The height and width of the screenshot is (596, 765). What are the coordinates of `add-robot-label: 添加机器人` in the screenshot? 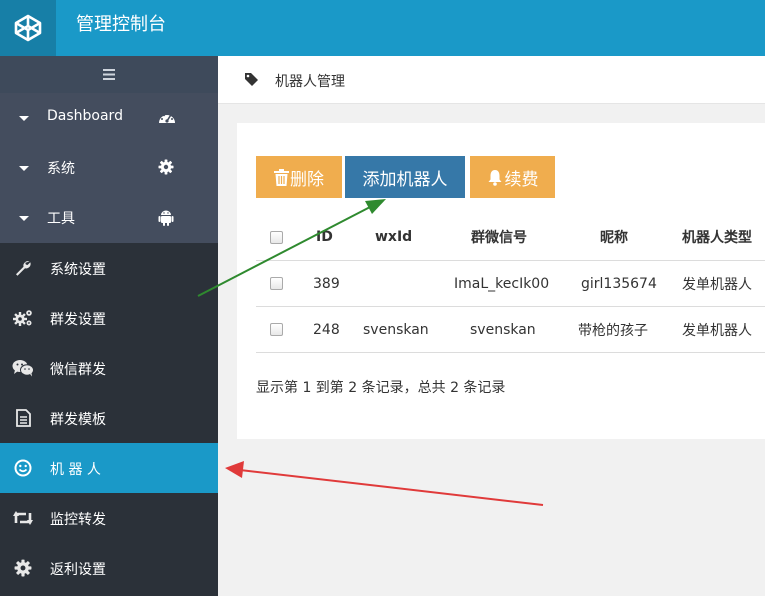 It's located at (405, 179).